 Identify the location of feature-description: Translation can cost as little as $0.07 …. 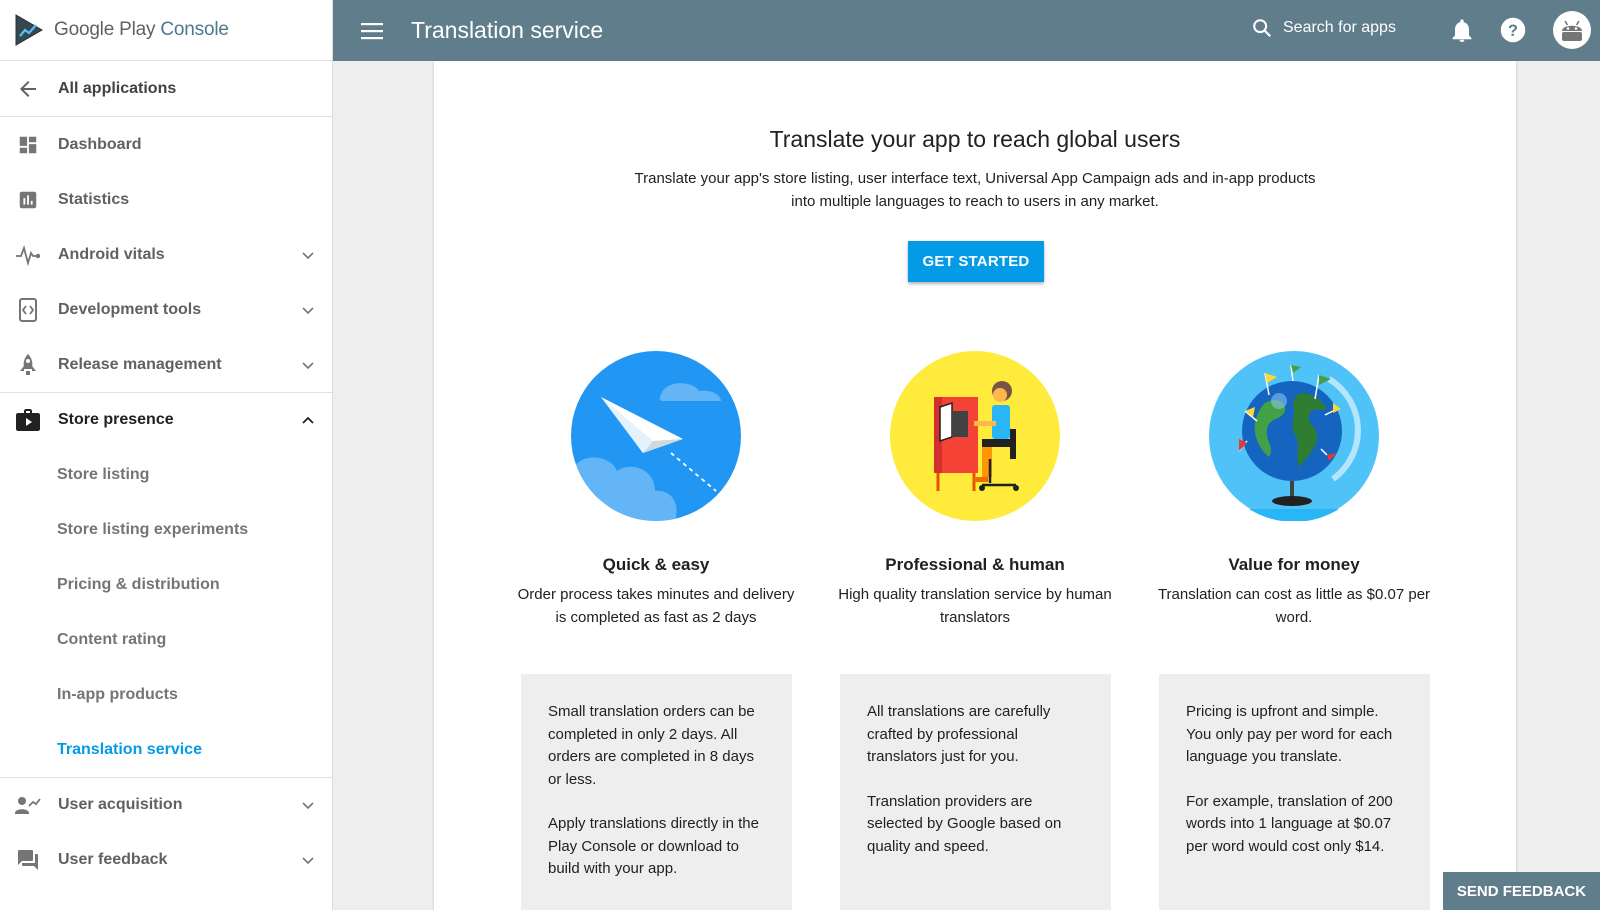
(1294, 606).